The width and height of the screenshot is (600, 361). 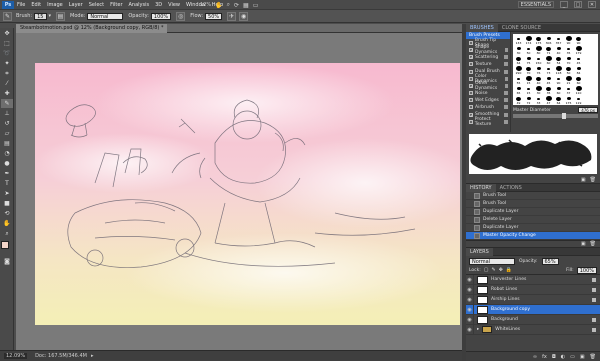 I want to click on tab-history: HISTORY, so click(x=481, y=187).